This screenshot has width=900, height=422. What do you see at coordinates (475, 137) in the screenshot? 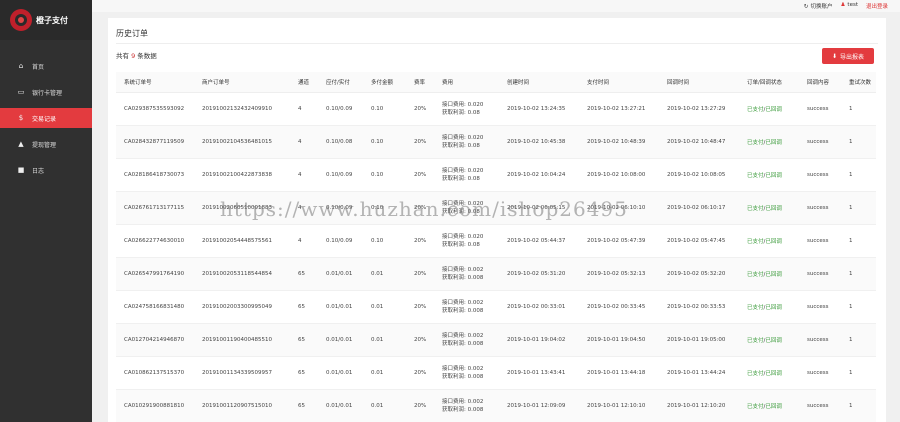
I see `fee-value: 0.020` at bounding box center [475, 137].